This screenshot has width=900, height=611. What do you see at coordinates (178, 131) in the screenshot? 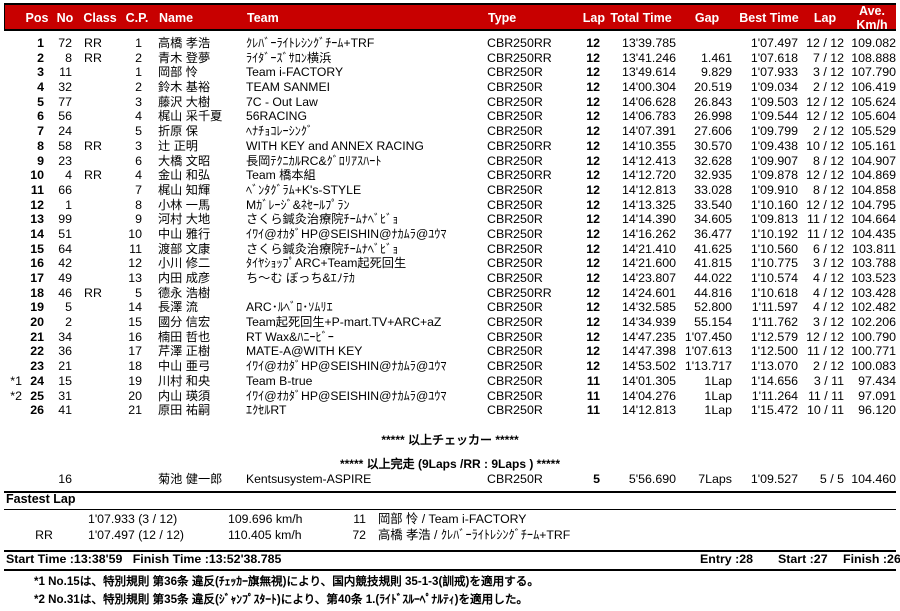
I see `cell-name: 折原 保` at bounding box center [178, 131].